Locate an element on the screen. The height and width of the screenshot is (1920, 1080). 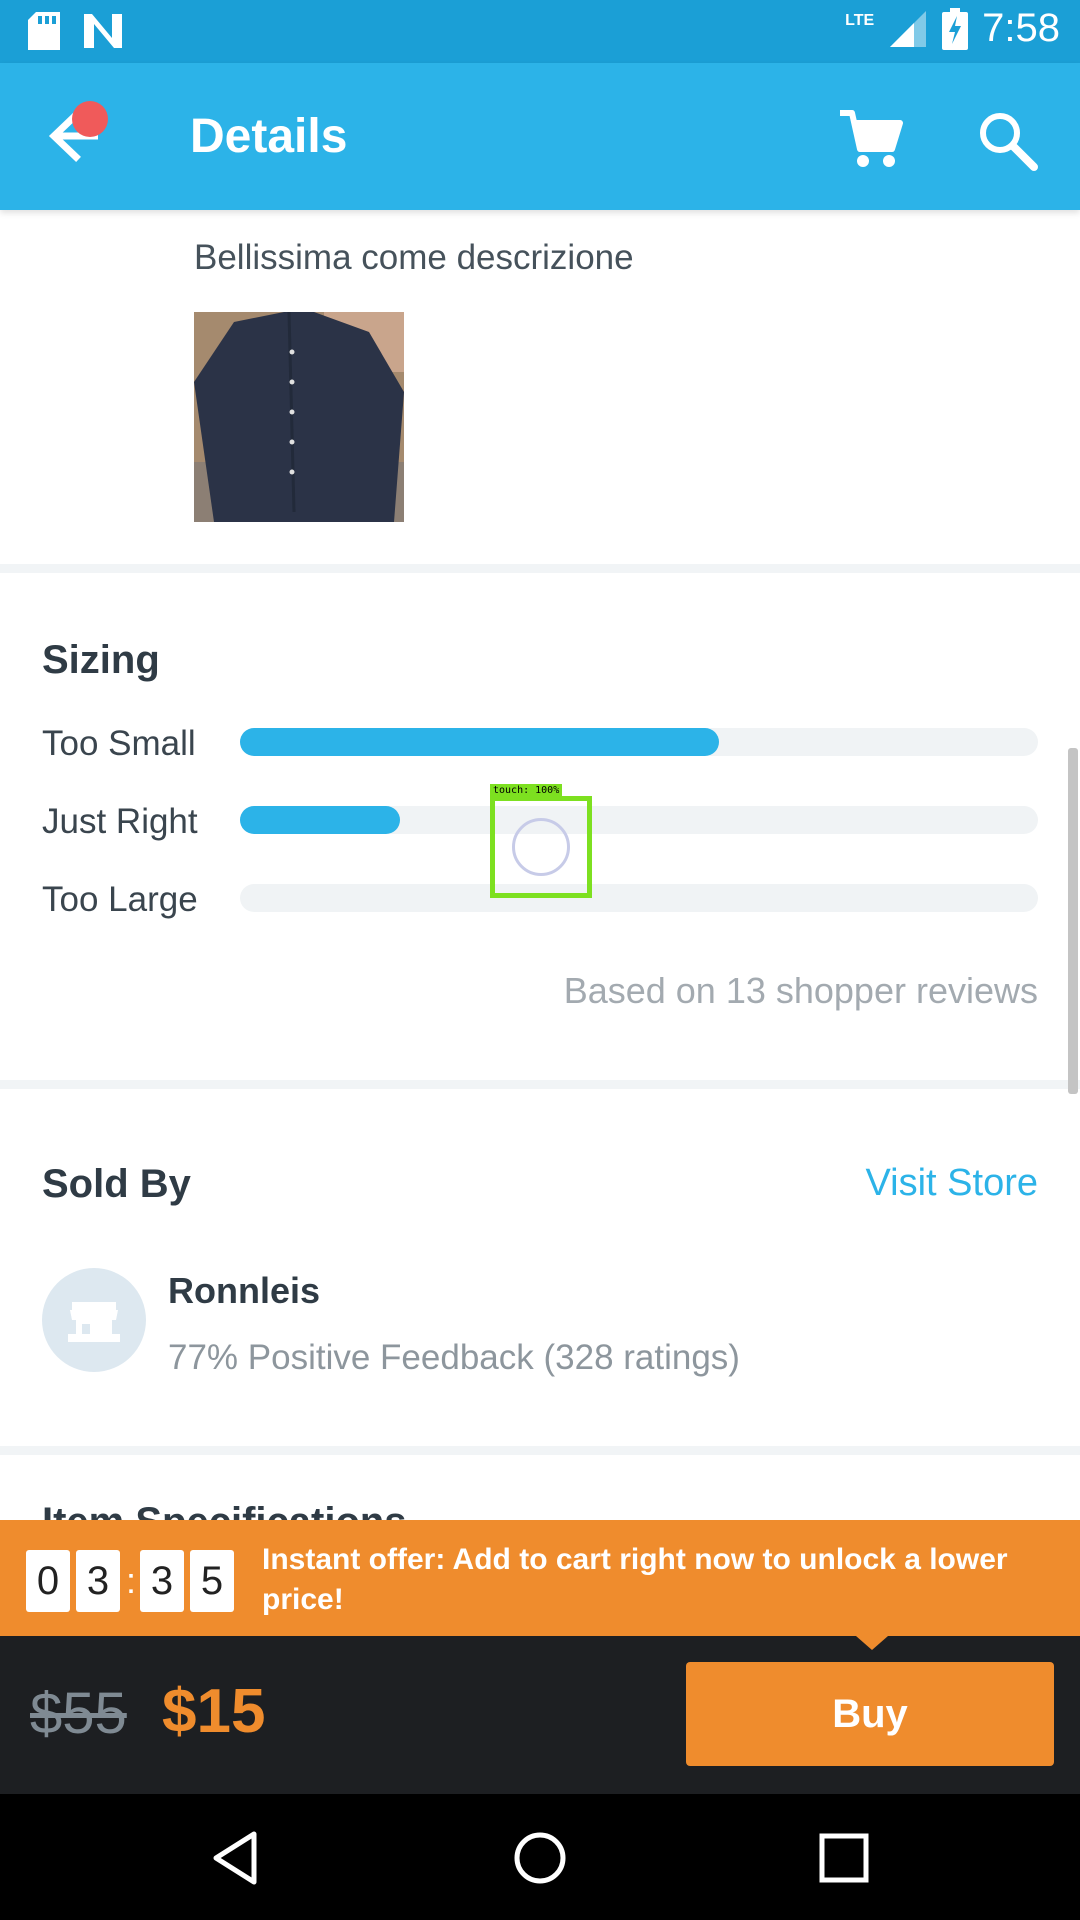
battery-charging-icon is located at coordinates (955, 28).